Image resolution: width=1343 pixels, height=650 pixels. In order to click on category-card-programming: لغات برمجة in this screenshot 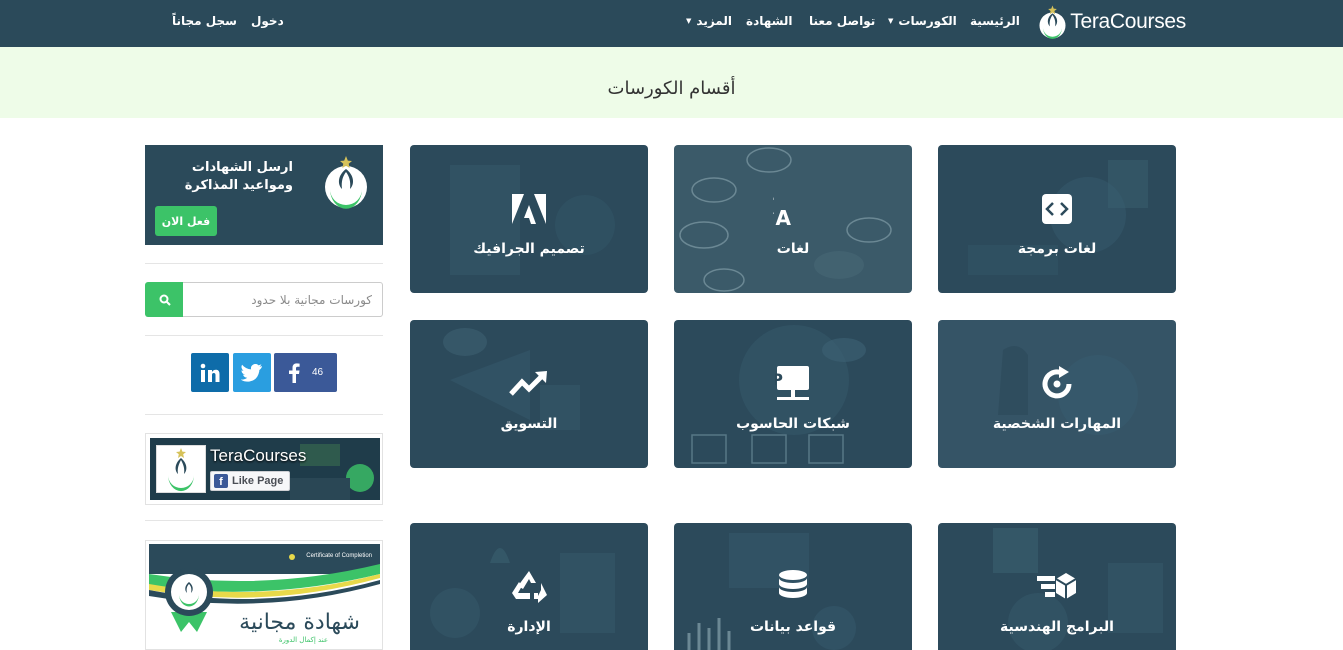, I will do `click(1057, 219)`.